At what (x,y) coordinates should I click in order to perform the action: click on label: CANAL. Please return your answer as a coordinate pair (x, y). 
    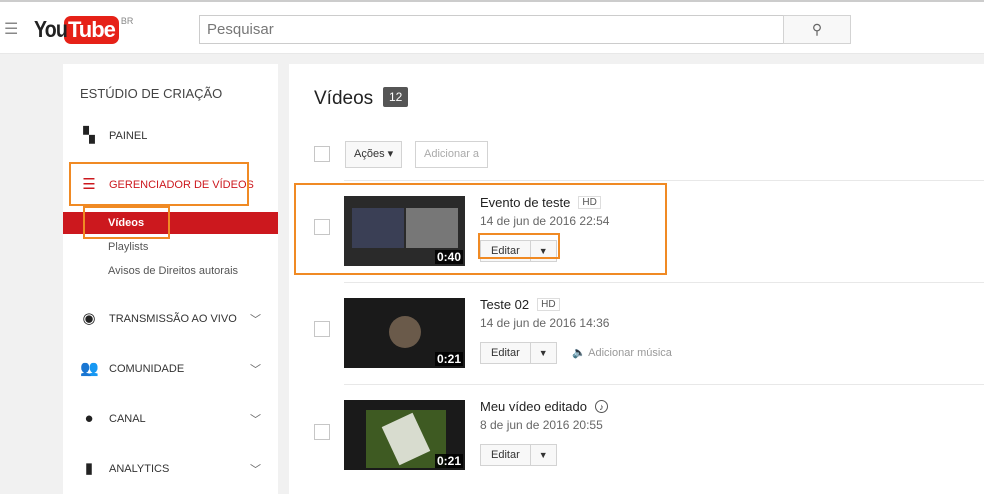
    Looking at the image, I should click on (127, 419).